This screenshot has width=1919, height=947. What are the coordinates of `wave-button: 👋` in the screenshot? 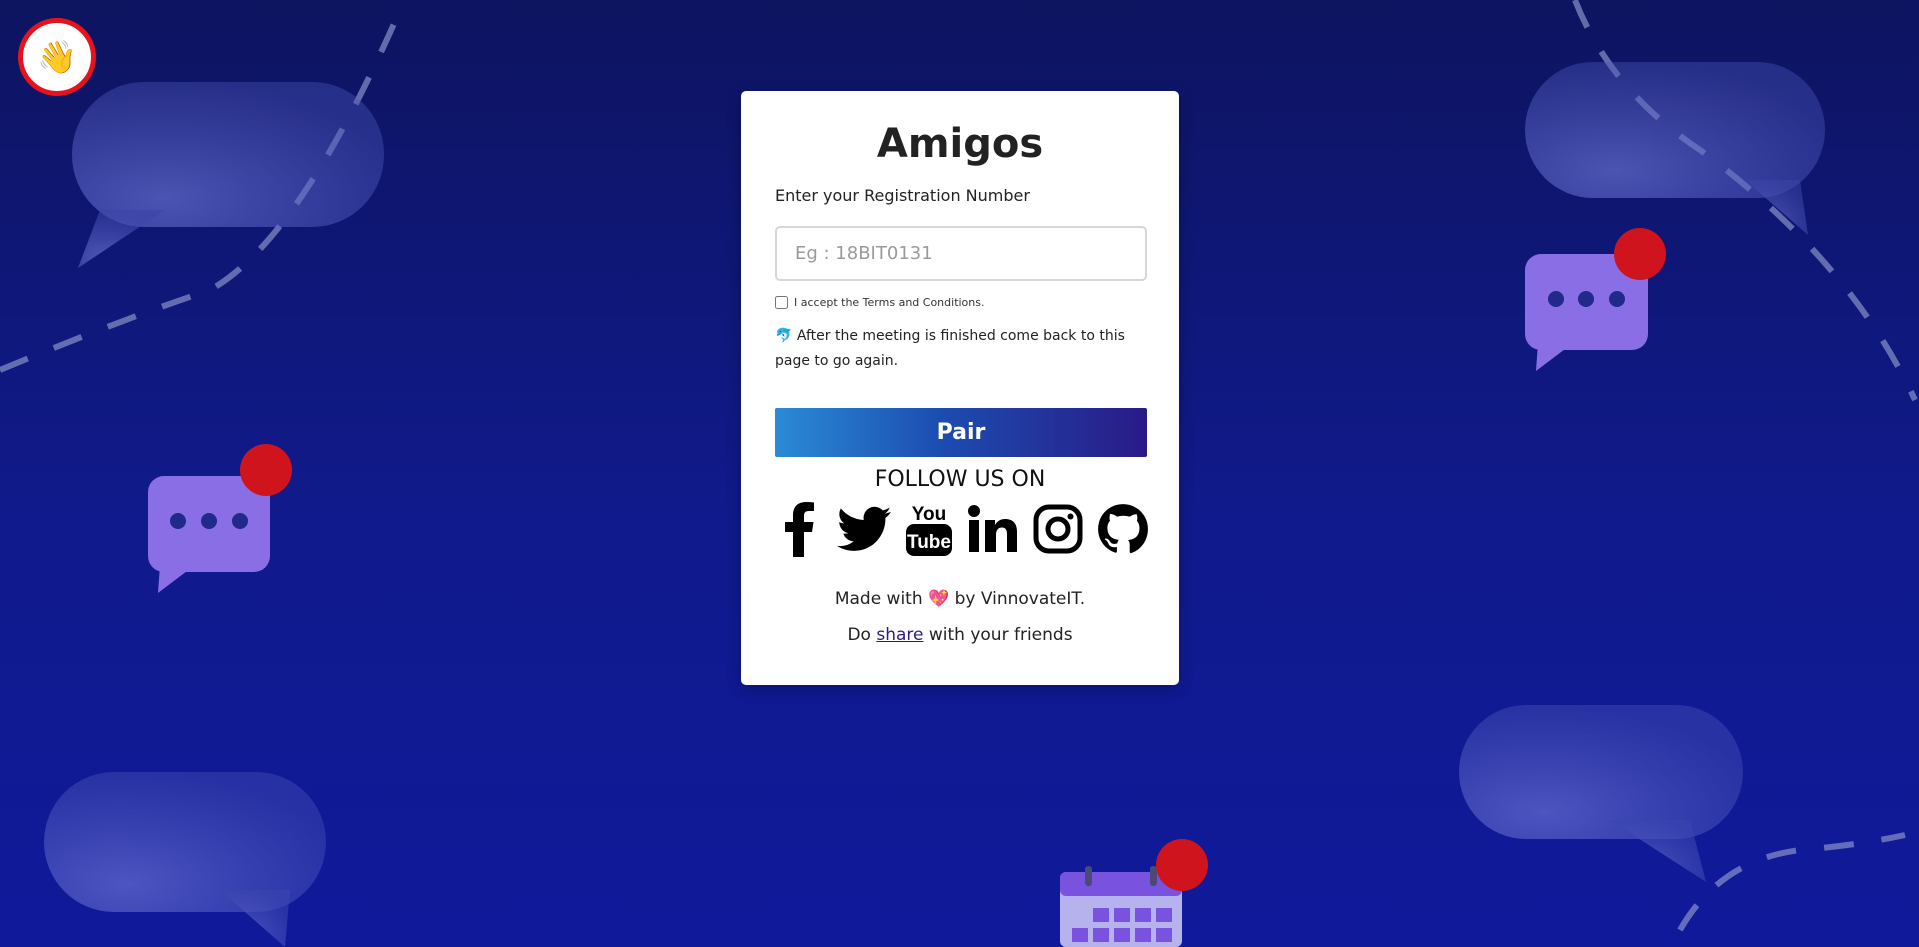 It's located at (57, 57).